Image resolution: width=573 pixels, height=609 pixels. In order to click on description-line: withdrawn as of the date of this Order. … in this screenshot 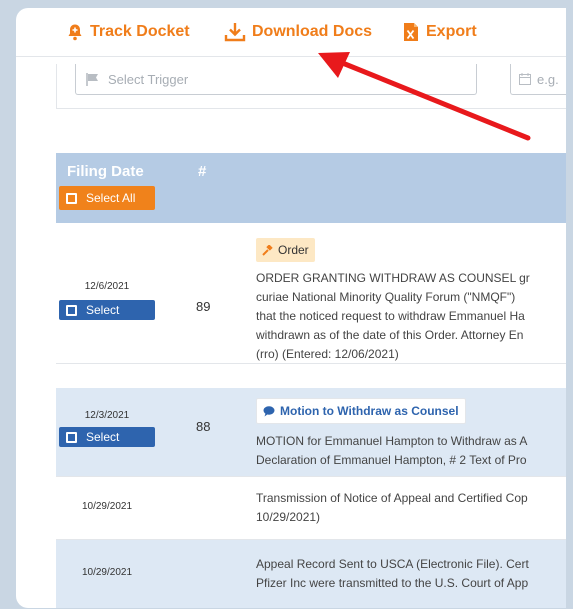, I will do `click(390, 335)`.